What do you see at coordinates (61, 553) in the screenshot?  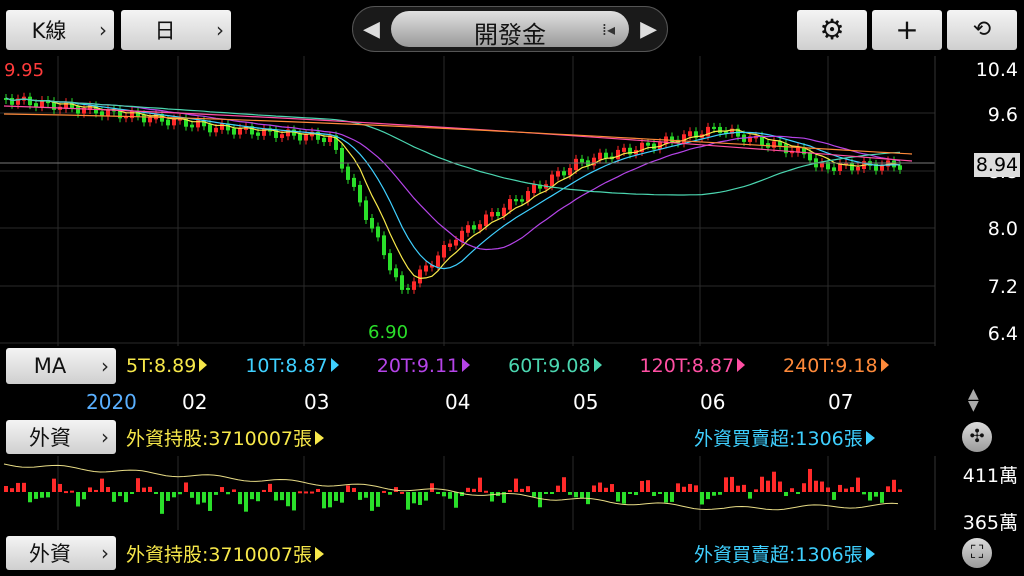 I see `foreign-panel-button-2: 外資 ›` at bounding box center [61, 553].